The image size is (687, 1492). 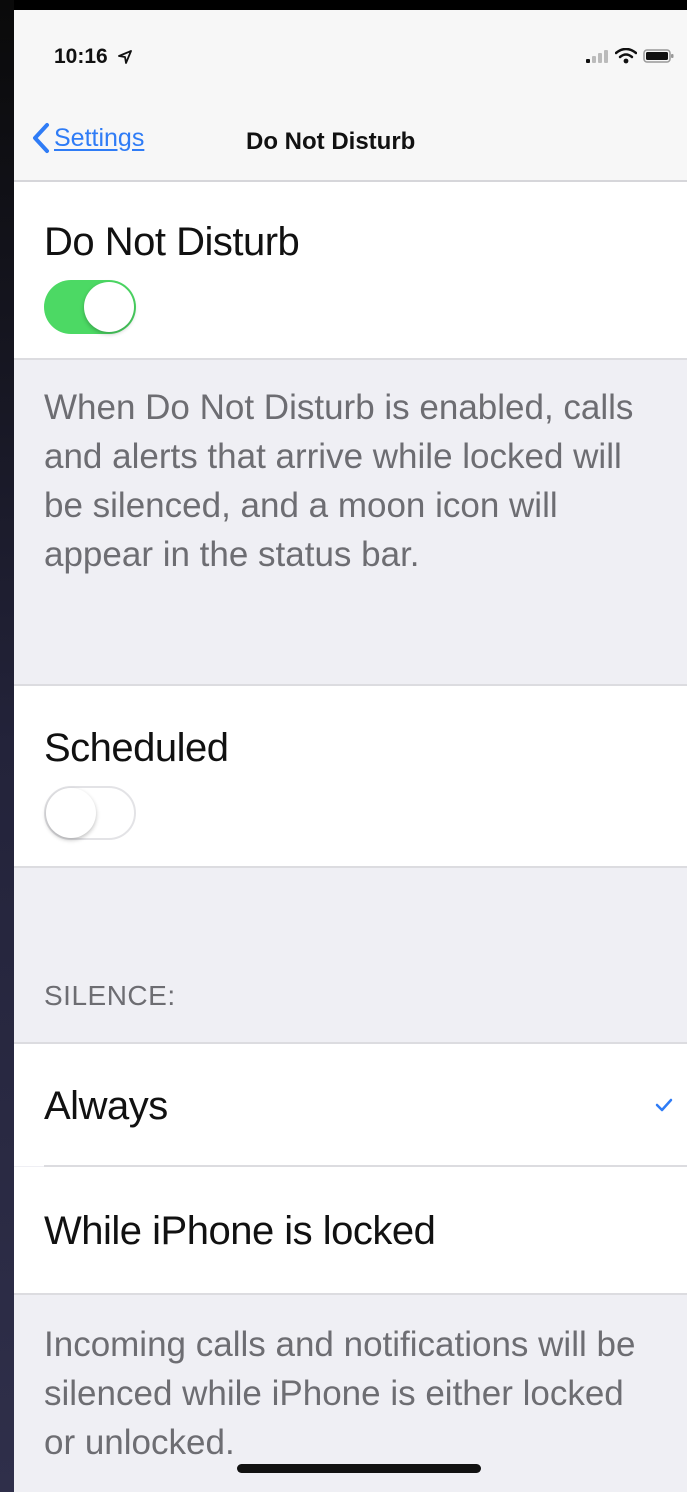 I want to click on silence-section-header: SILENCE:, so click(x=110, y=995).